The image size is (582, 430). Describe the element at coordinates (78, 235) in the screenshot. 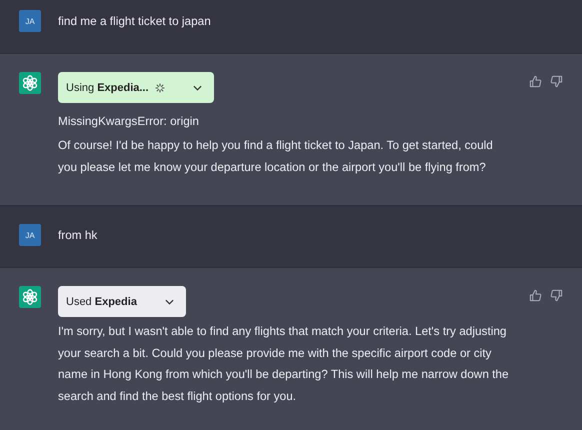

I see `user-message: from hk` at that location.